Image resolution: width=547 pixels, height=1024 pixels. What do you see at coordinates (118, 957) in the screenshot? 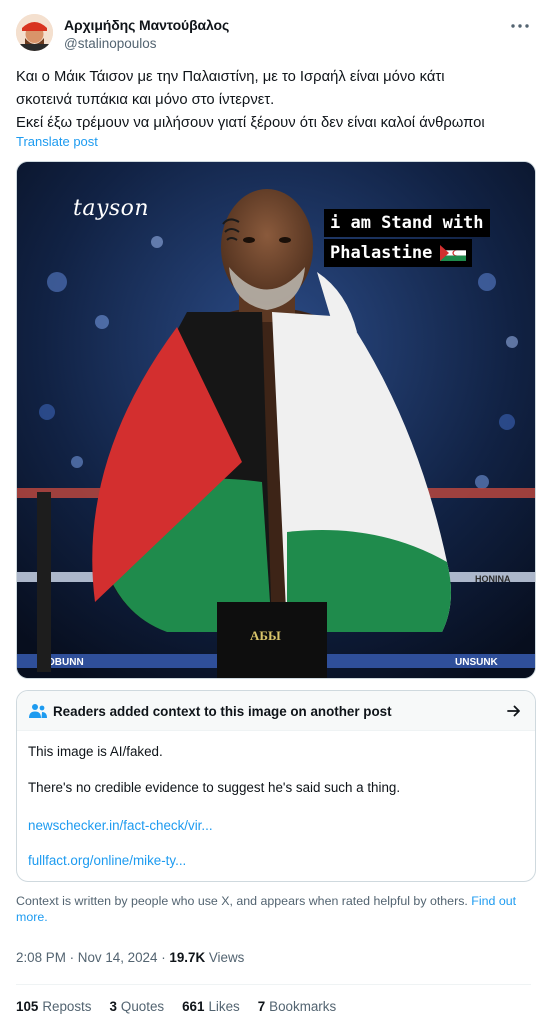
I see `post-date: Nov 14, 2024` at bounding box center [118, 957].